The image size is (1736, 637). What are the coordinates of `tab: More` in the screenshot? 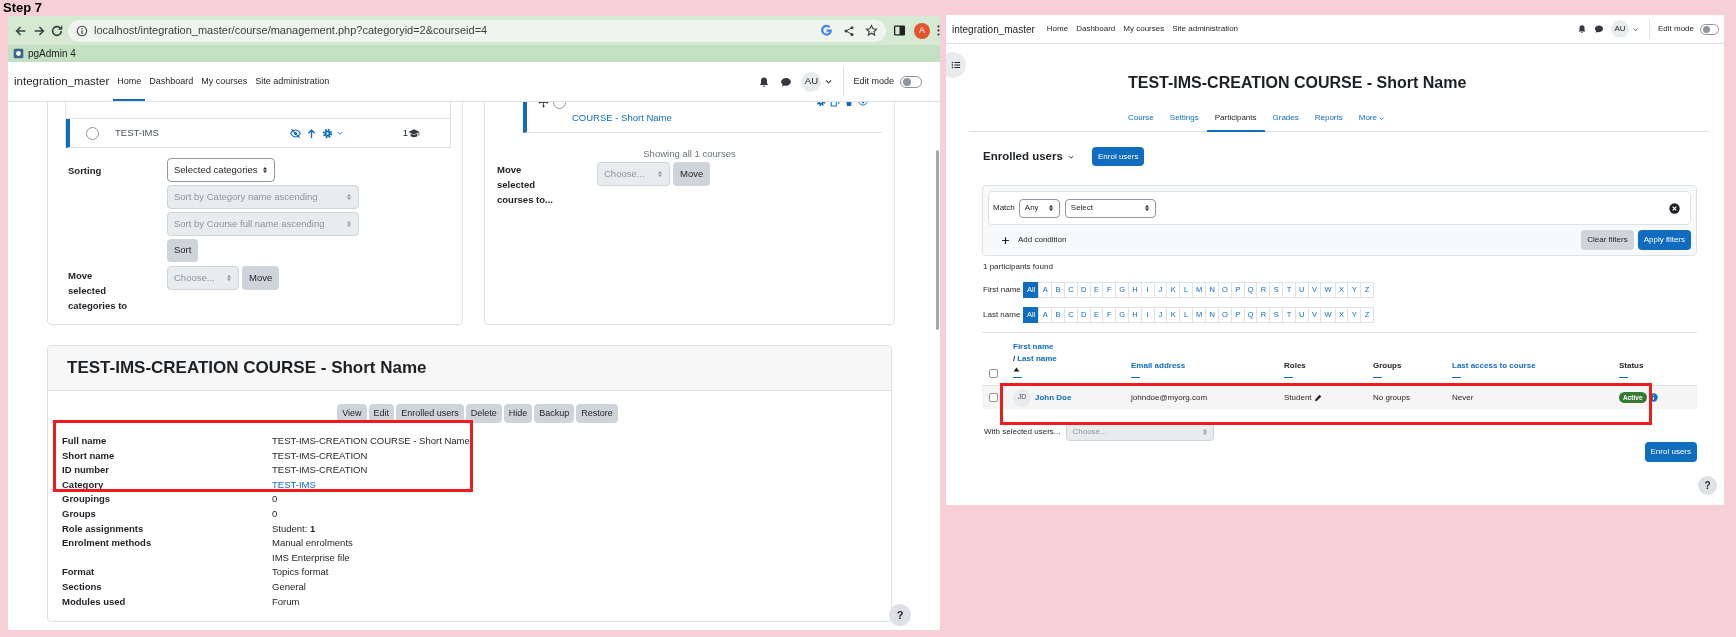 It's located at (1371, 119).